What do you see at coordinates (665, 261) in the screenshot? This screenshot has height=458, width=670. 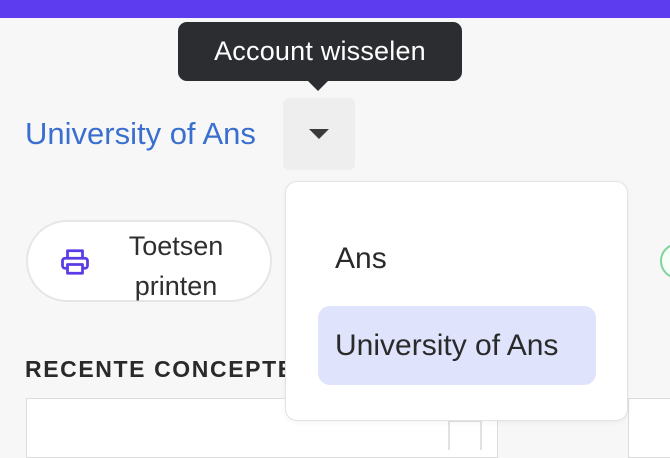 I see `status-circle-icon` at bounding box center [665, 261].